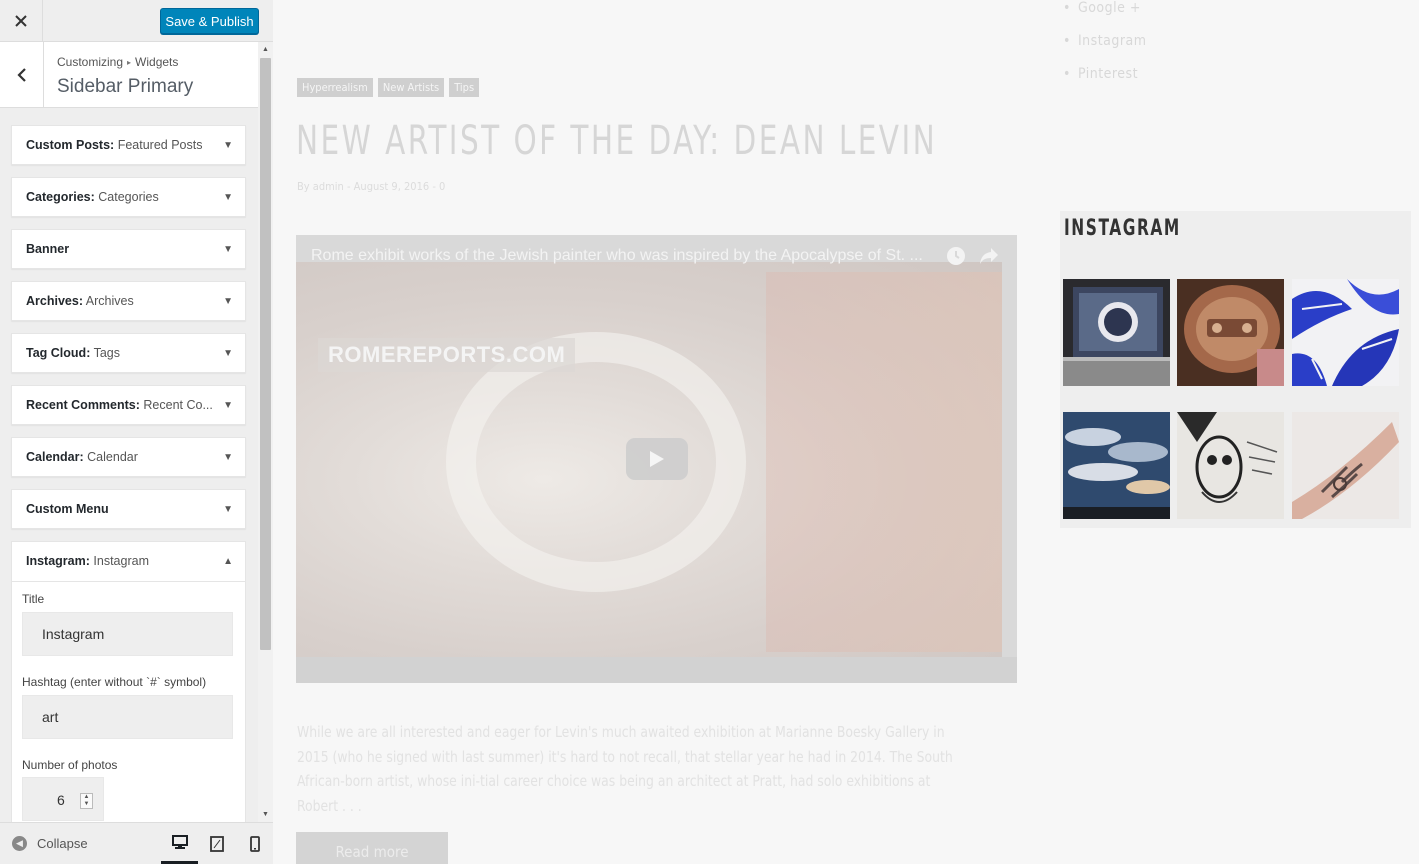 The width and height of the screenshot is (1419, 864). I want to click on close-icon, so click(21, 21).